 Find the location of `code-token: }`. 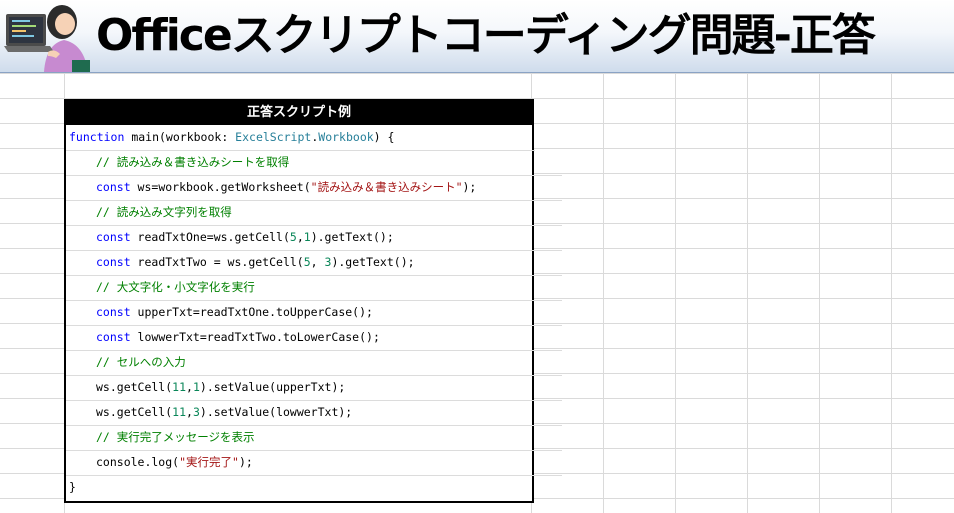

code-token: } is located at coordinates (72, 487).